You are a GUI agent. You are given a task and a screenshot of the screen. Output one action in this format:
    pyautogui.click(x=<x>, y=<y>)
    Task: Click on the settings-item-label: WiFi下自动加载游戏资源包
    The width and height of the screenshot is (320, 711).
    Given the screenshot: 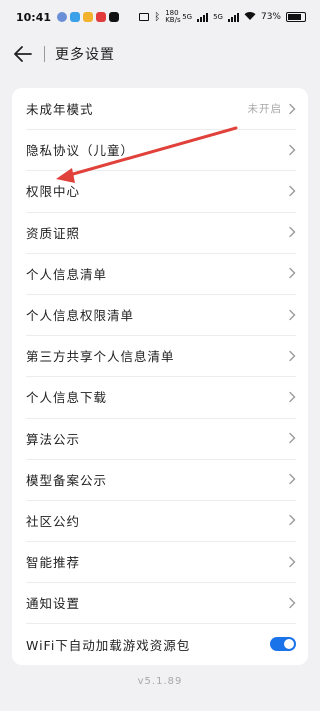 What is the action you would take?
    pyautogui.click(x=108, y=645)
    